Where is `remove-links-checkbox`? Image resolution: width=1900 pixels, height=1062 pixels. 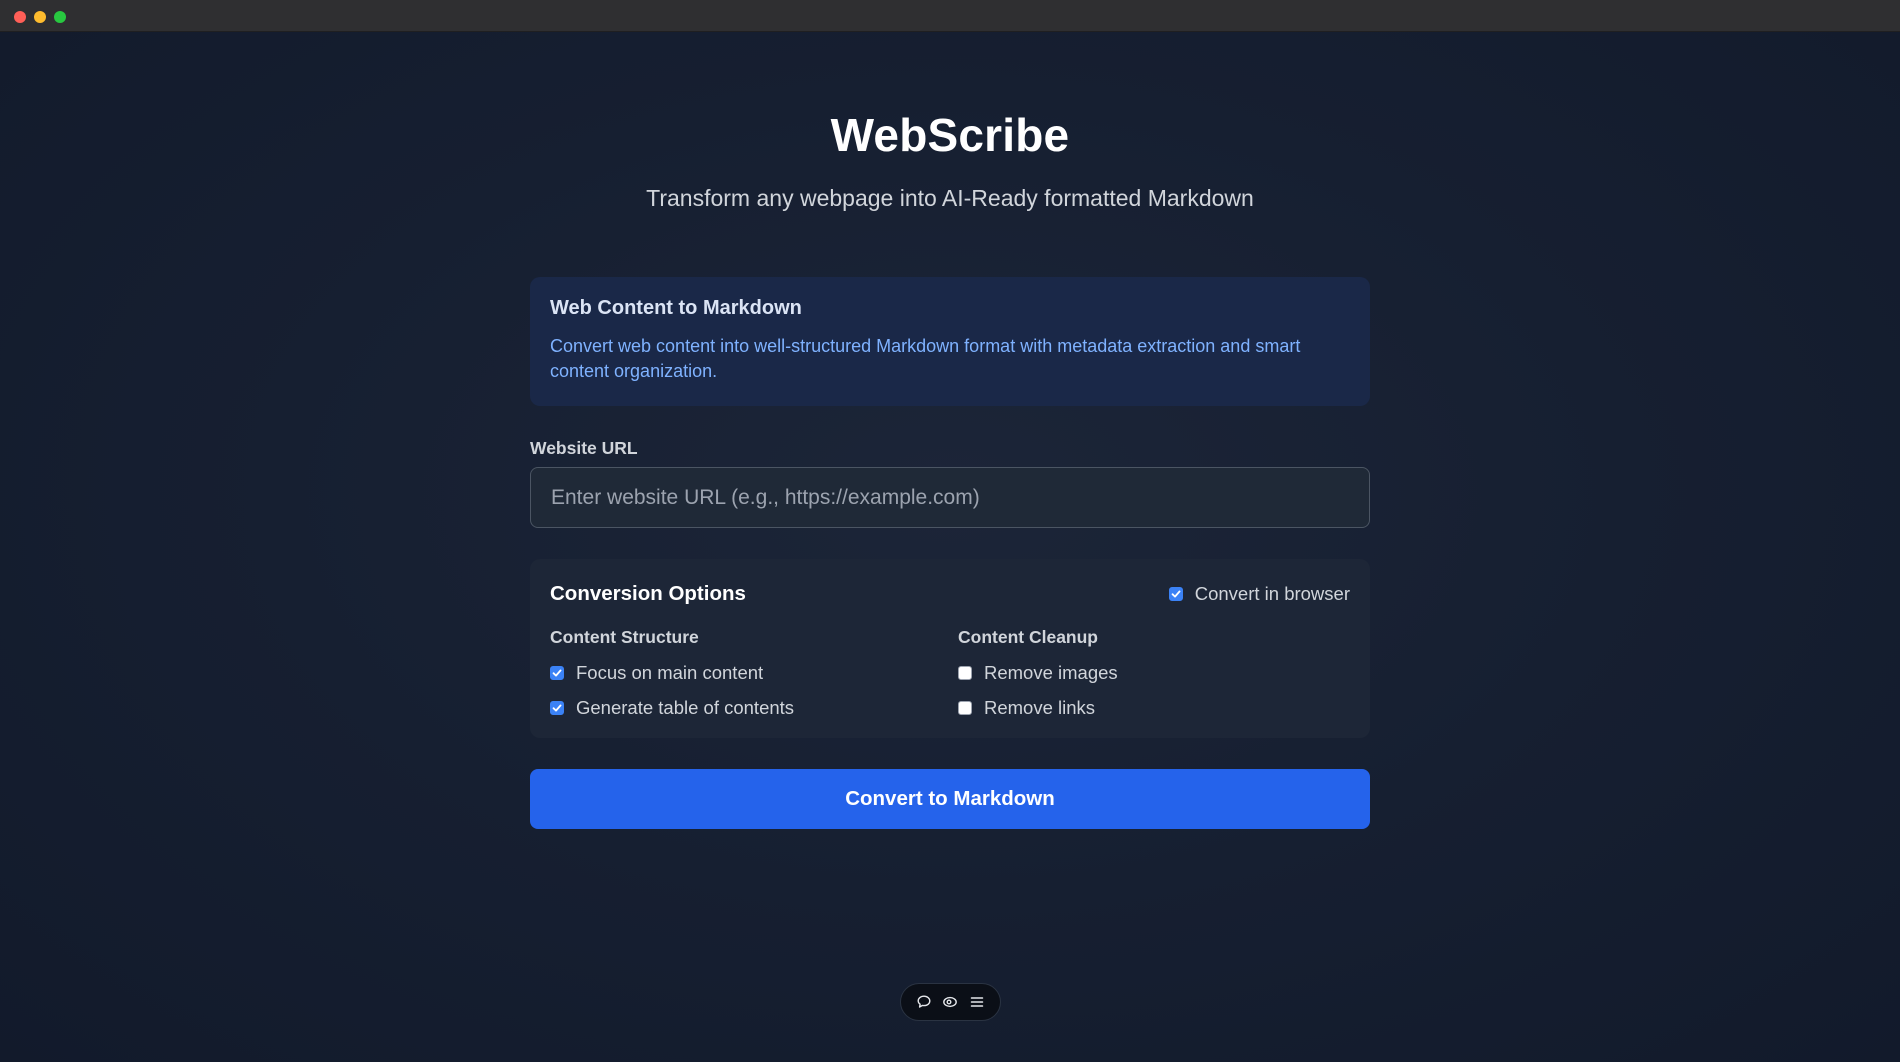
remove-links-checkbox is located at coordinates (965, 708).